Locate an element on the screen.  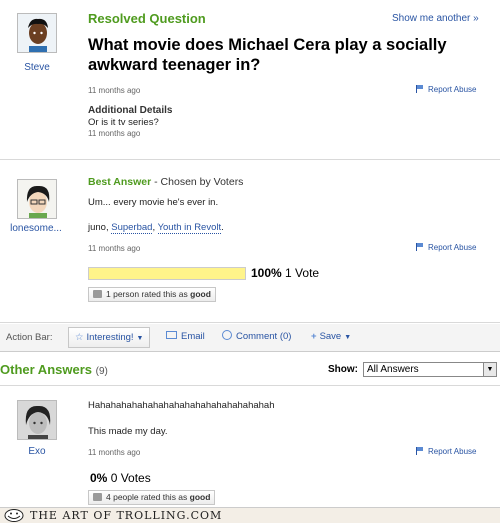
show-filter-select: All Answers ▼ is located at coordinates (430, 369).